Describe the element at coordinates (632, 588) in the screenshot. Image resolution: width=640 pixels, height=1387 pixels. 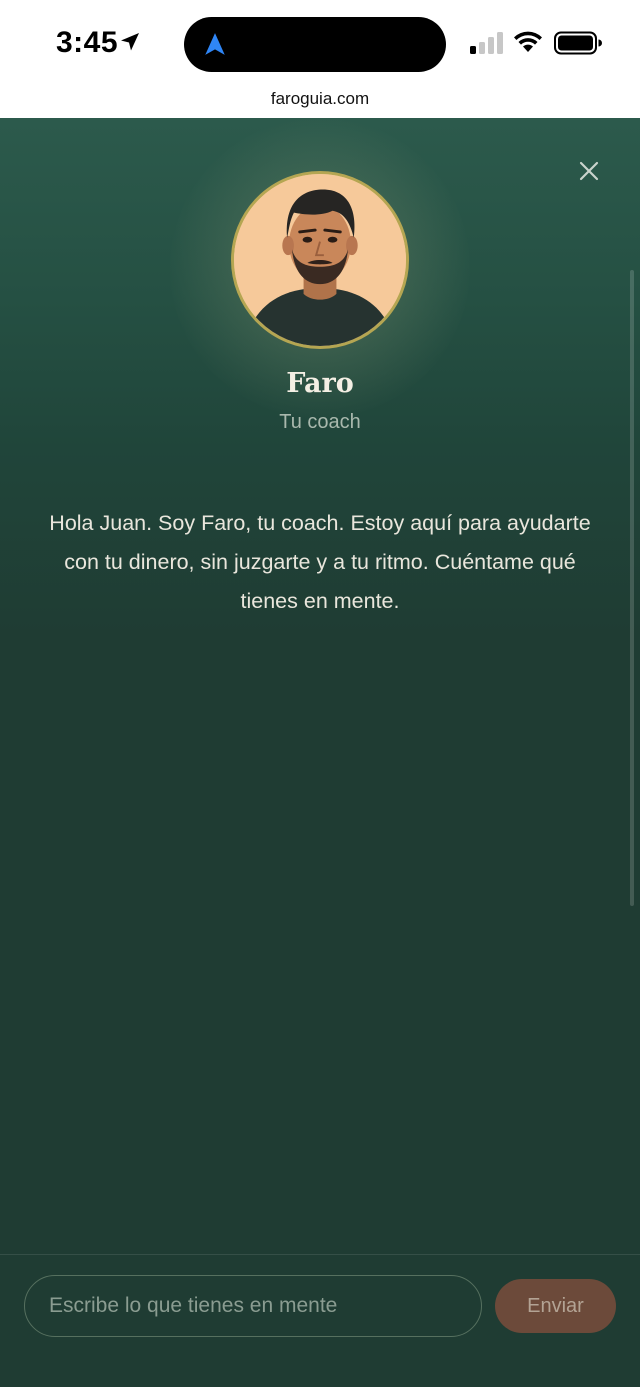
I see `chat-scrollbar` at that location.